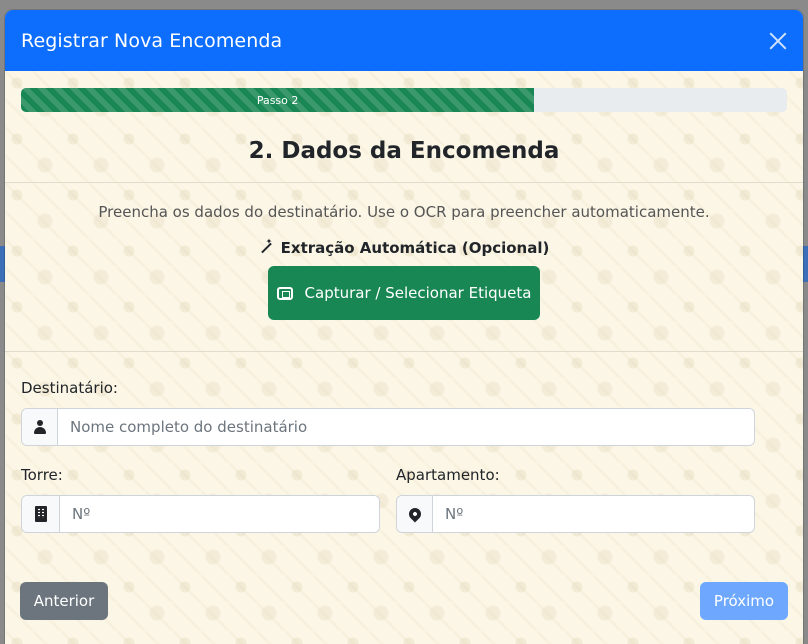 This screenshot has width=808, height=644. I want to click on progress-fill: Passo 2, so click(278, 100).